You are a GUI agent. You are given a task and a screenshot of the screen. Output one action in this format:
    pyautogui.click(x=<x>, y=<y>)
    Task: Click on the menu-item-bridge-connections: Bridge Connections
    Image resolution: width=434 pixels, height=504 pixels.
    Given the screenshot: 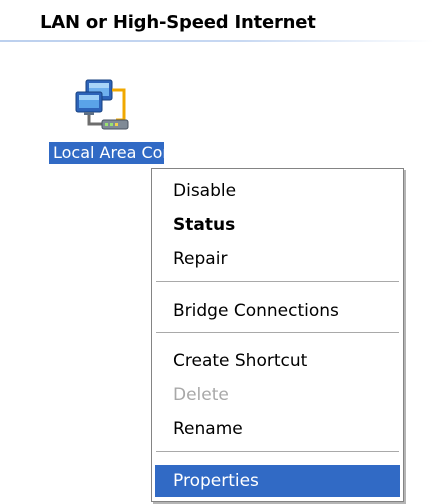 What is the action you would take?
    pyautogui.click(x=277, y=311)
    